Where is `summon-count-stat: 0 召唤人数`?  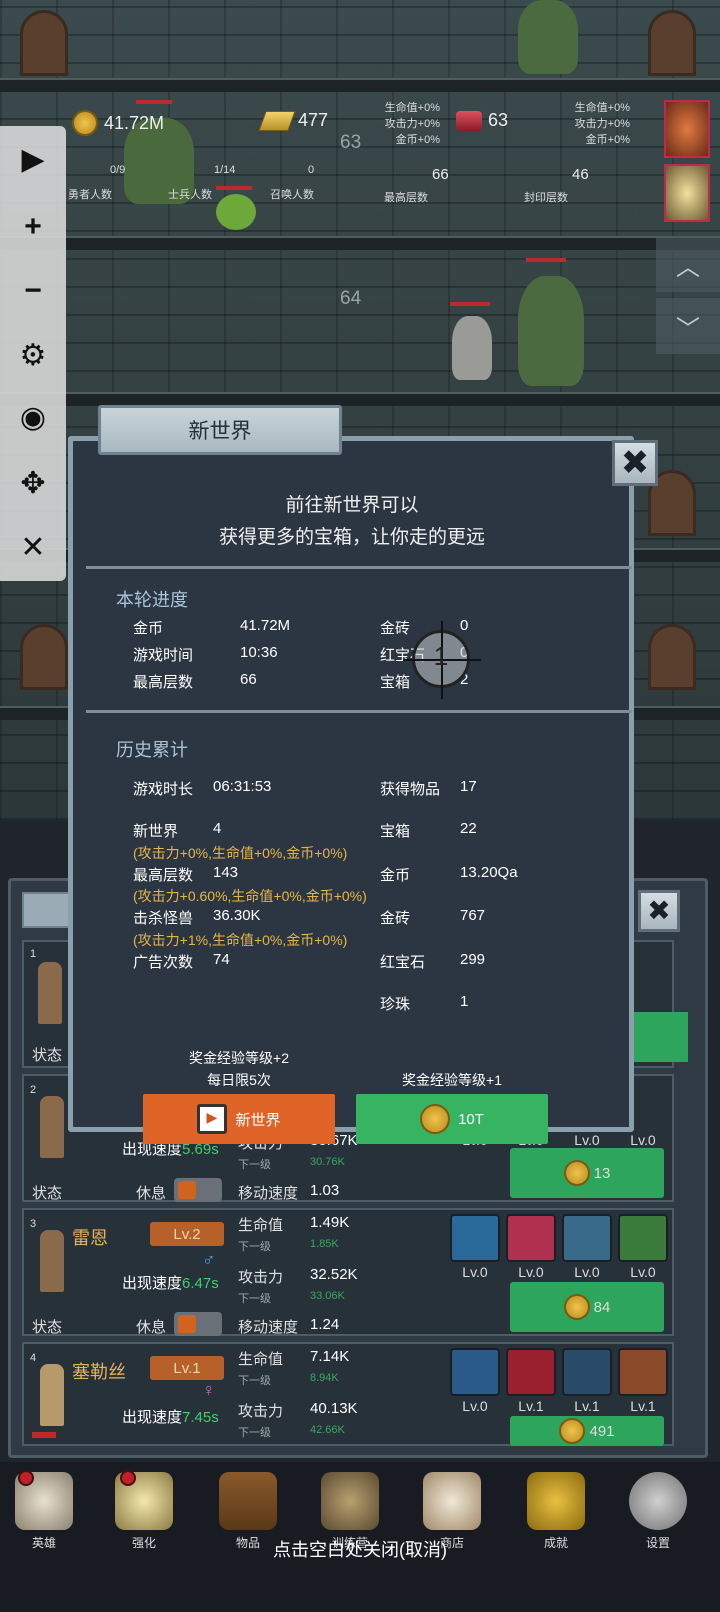 summon-count-stat: 0 召唤人数 is located at coordinates (305, 183).